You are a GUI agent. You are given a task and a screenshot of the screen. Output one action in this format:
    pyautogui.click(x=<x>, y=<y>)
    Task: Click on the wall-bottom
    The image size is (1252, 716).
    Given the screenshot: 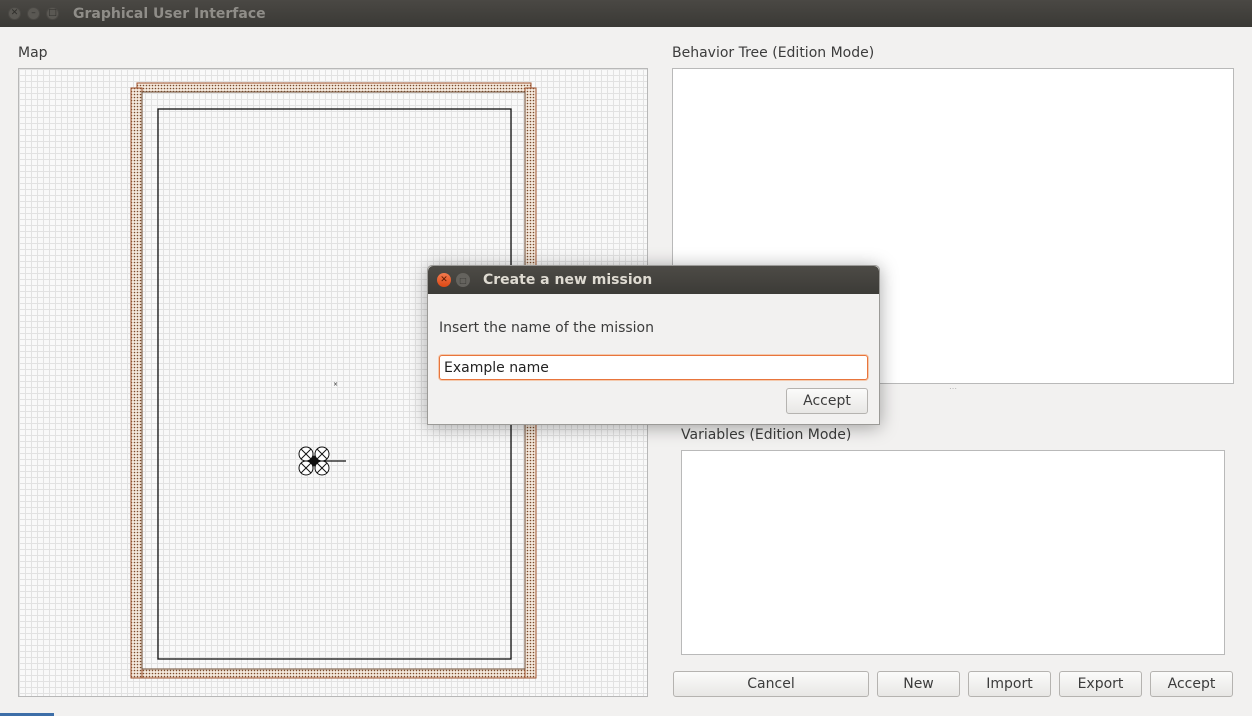 What is the action you would take?
    pyautogui.click(x=334, y=673)
    